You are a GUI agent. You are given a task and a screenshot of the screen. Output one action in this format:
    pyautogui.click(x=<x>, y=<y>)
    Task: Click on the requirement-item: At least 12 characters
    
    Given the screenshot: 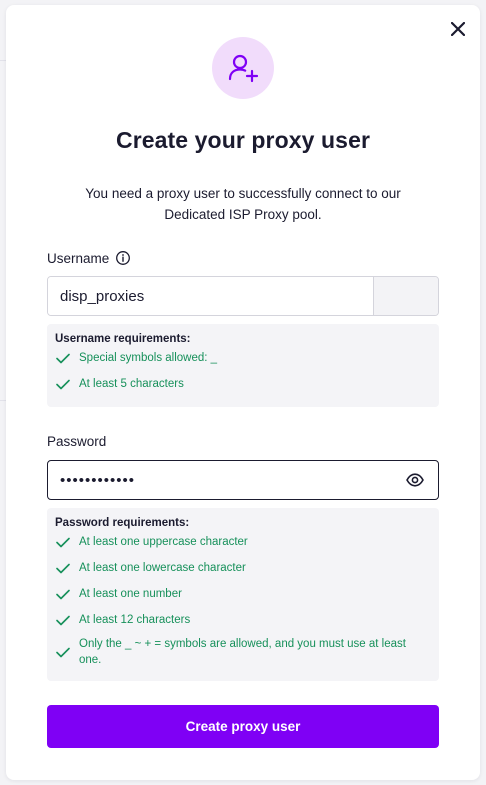 What is the action you would take?
    pyautogui.click(x=243, y=620)
    